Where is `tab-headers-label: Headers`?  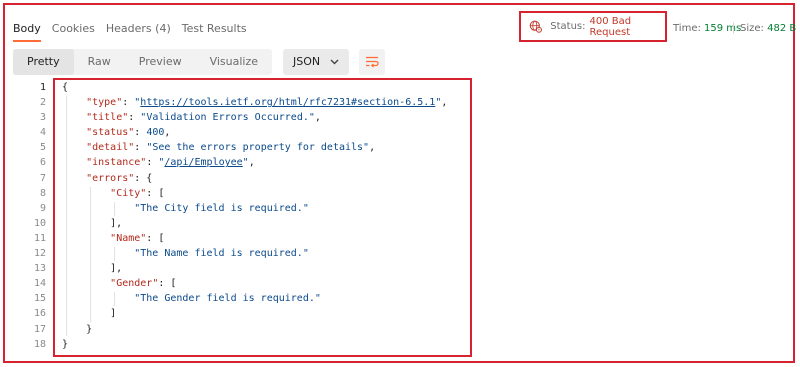 tab-headers-label: Headers is located at coordinates (128, 28).